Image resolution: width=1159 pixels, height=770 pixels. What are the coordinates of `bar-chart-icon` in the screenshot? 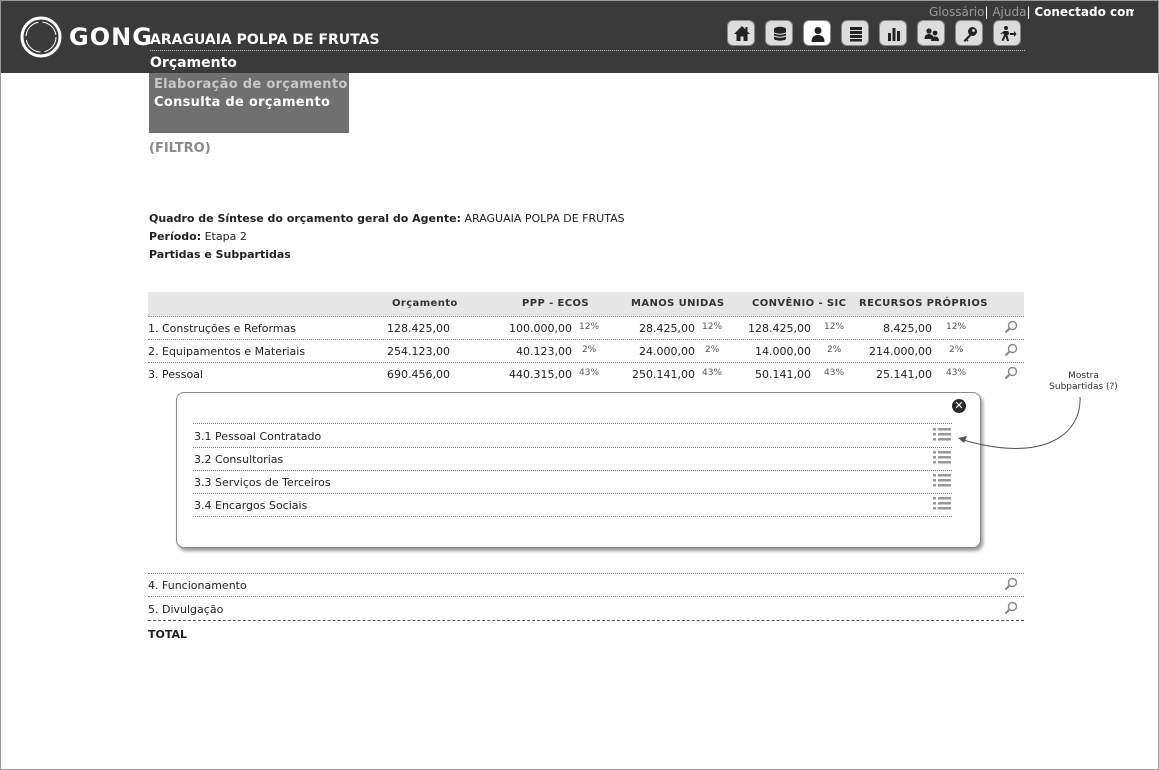 It's located at (894, 34).